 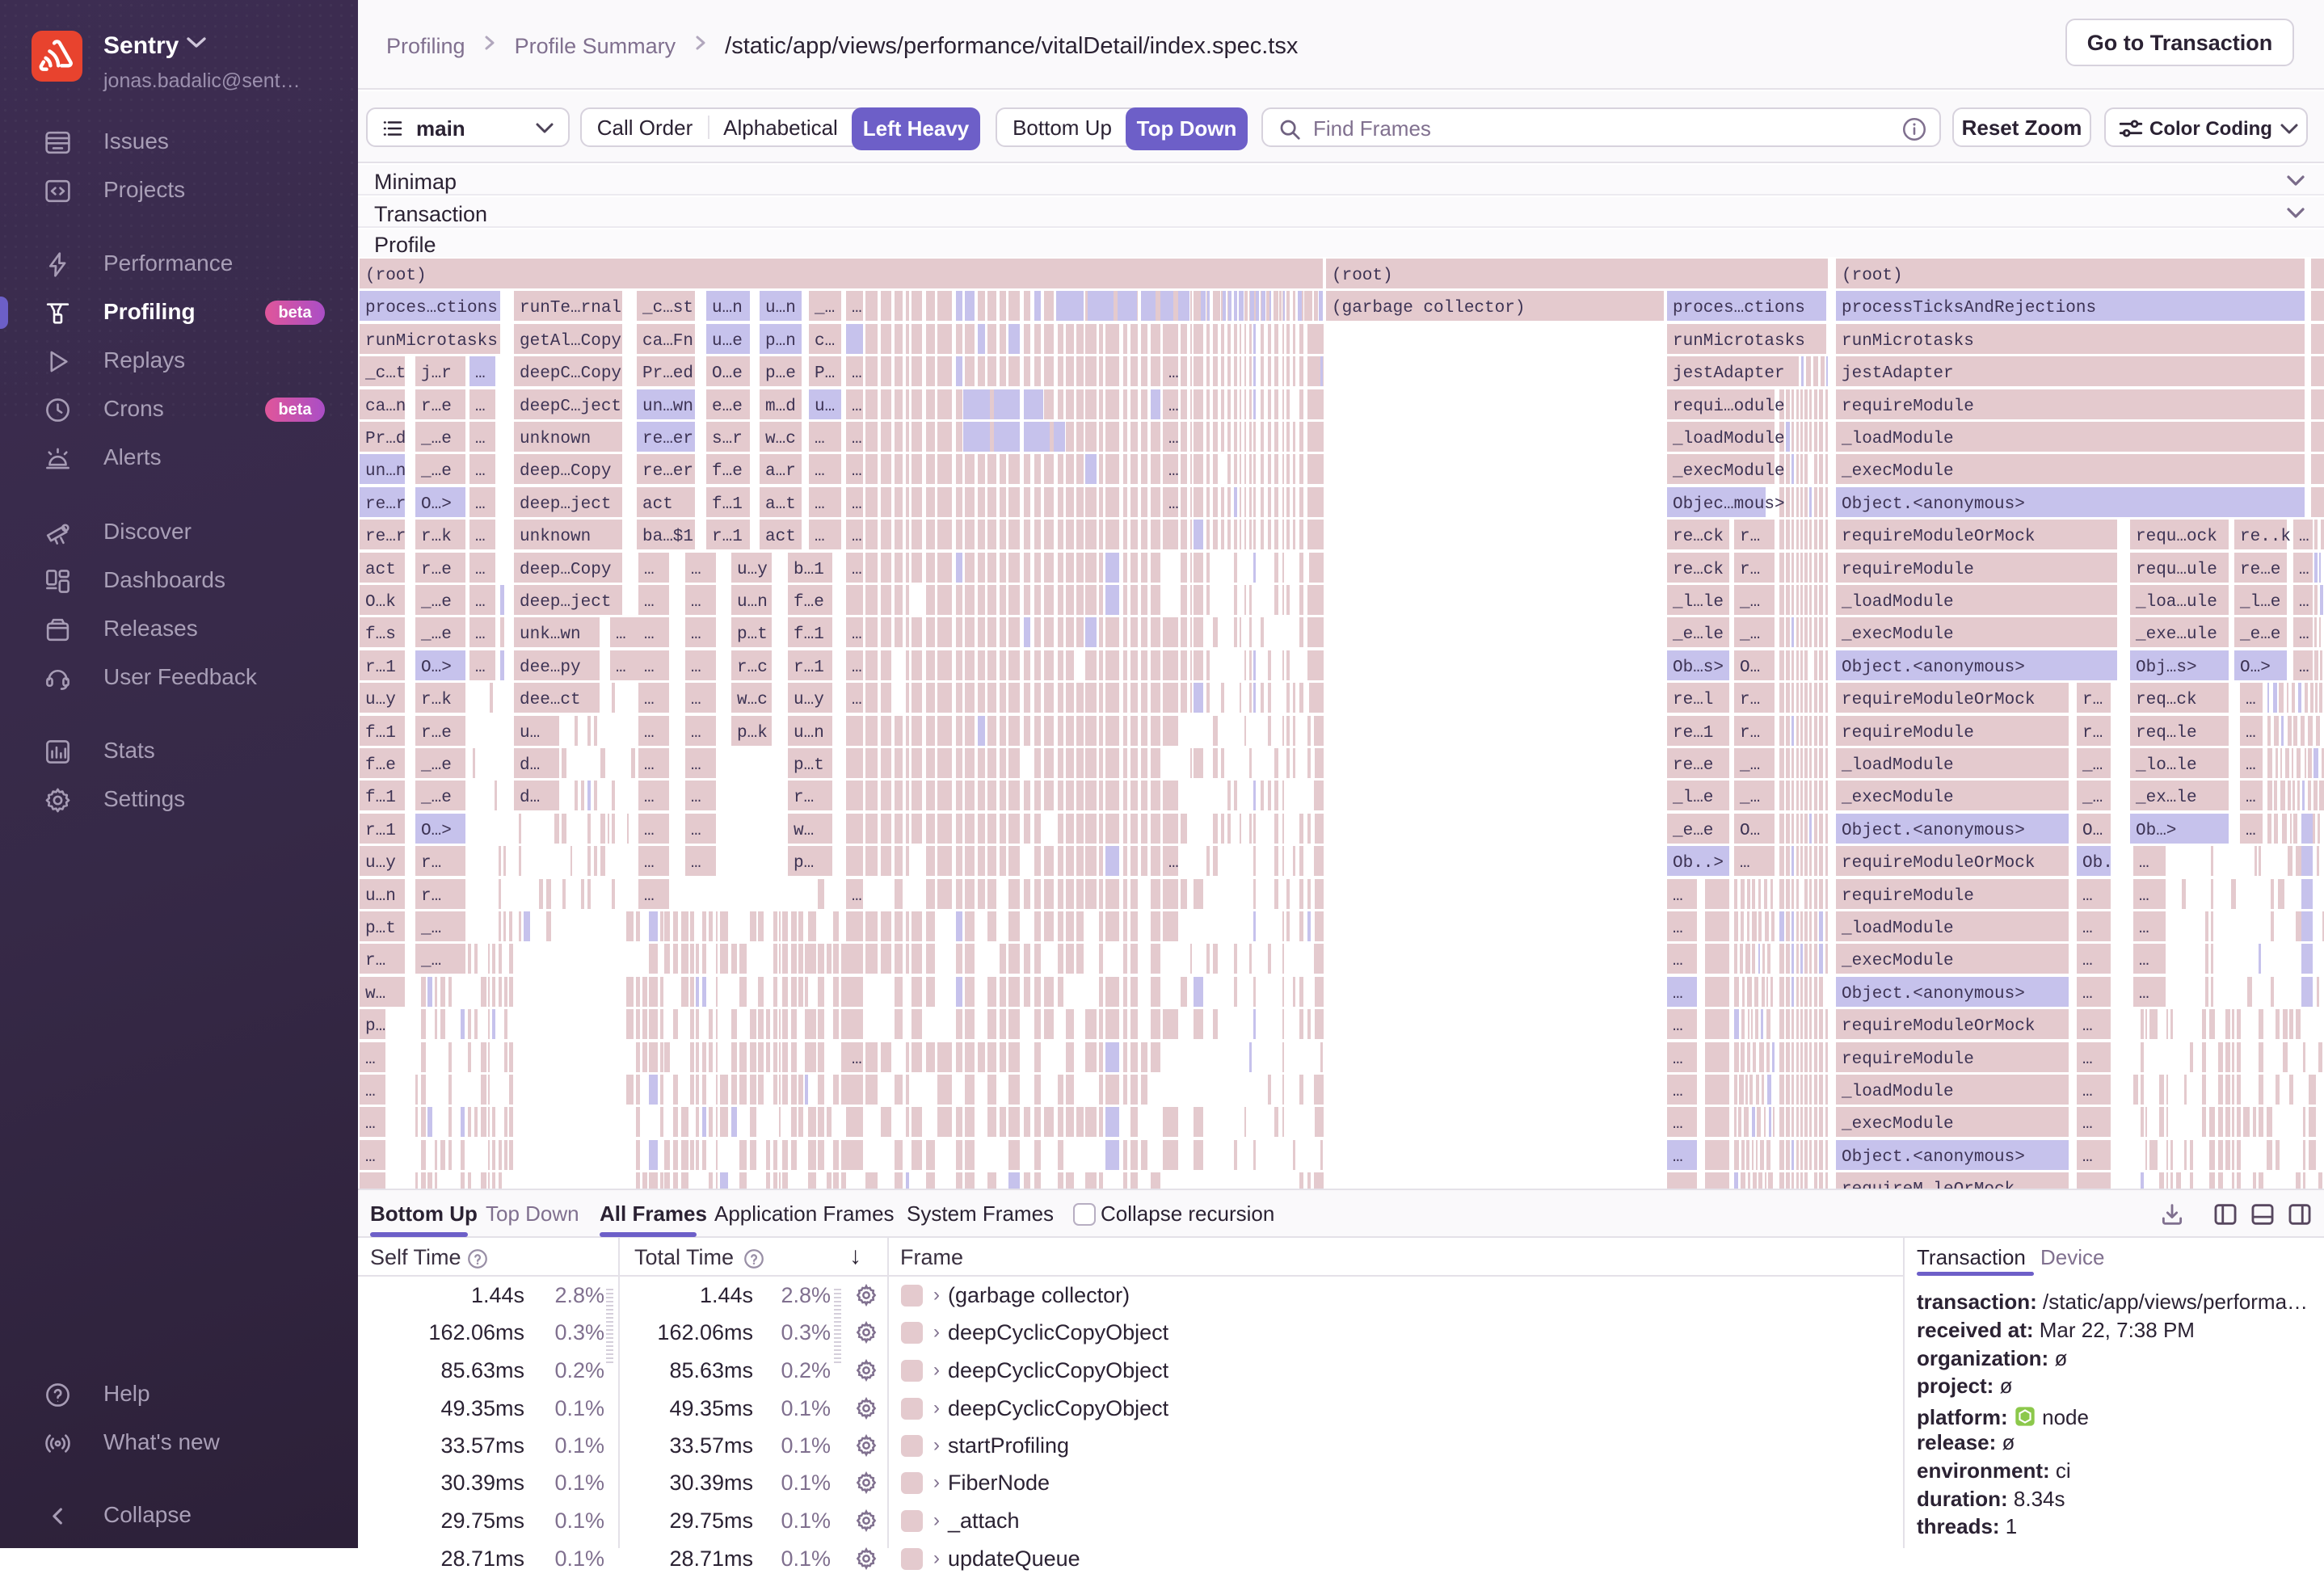 What do you see at coordinates (1693, 766) in the screenshot?
I see `svg-text: re…e` at bounding box center [1693, 766].